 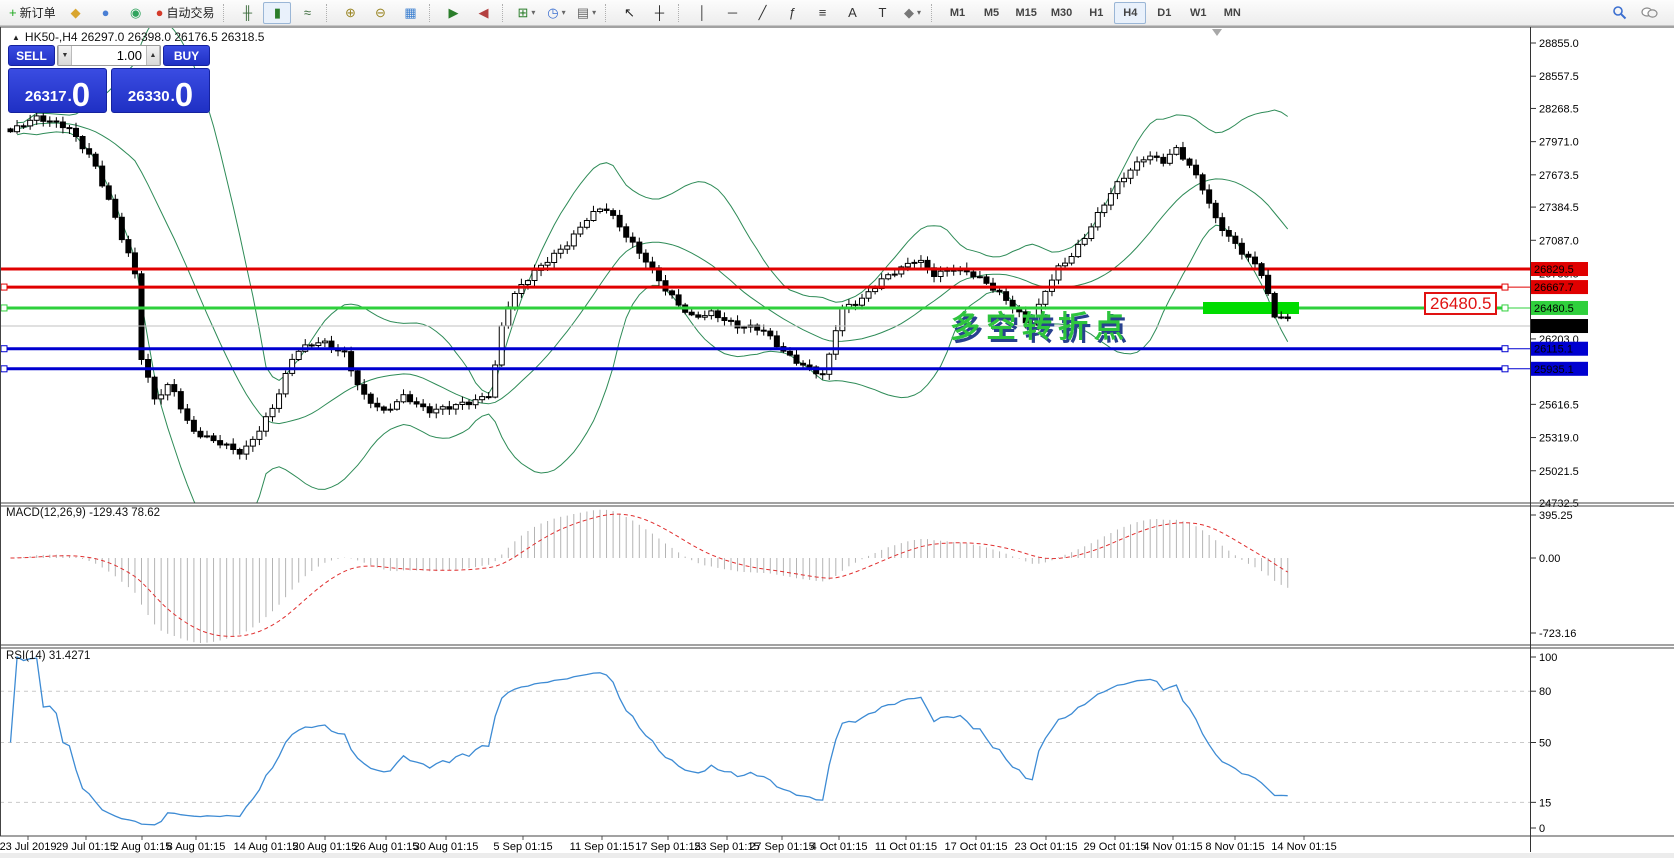 What do you see at coordinates (32, 13) in the screenshot?
I see `new-order-button: + 新订单` at bounding box center [32, 13].